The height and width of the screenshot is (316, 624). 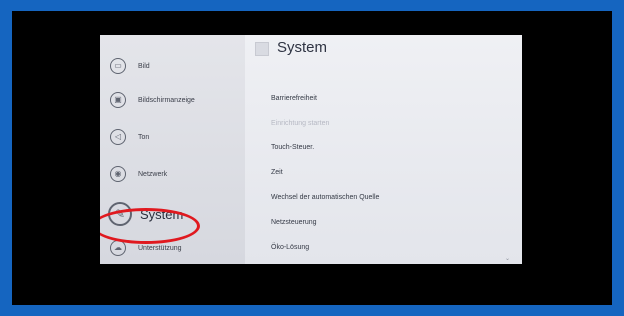 What do you see at coordinates (120, 214) in the screenshot?
I see `wrench-icon: ✎` at bounding box center [120, 214].